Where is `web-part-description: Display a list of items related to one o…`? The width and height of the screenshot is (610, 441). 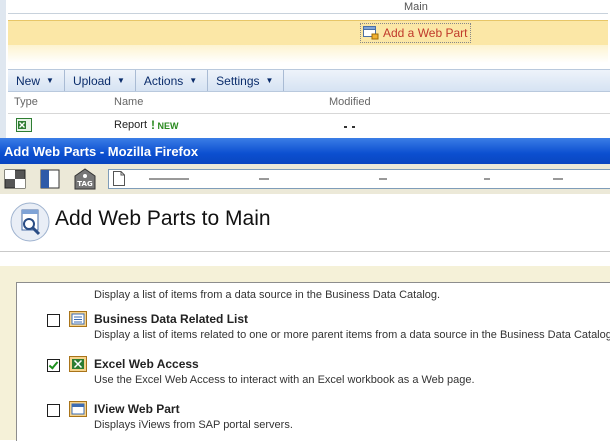 web-part-description: Display a list of items related to one o… is located at coordinates (352, 335).